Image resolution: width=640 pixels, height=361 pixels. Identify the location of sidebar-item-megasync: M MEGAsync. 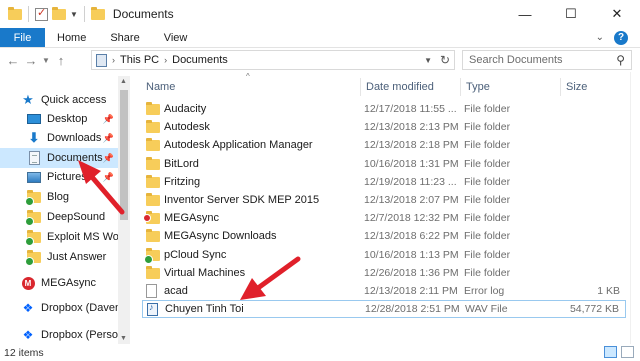
(59, 283).